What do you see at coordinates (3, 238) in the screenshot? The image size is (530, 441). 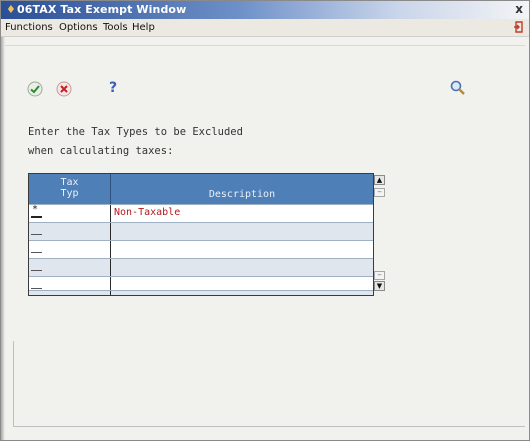 I see `window-edge-shadow` at bounding box center [3, 238].